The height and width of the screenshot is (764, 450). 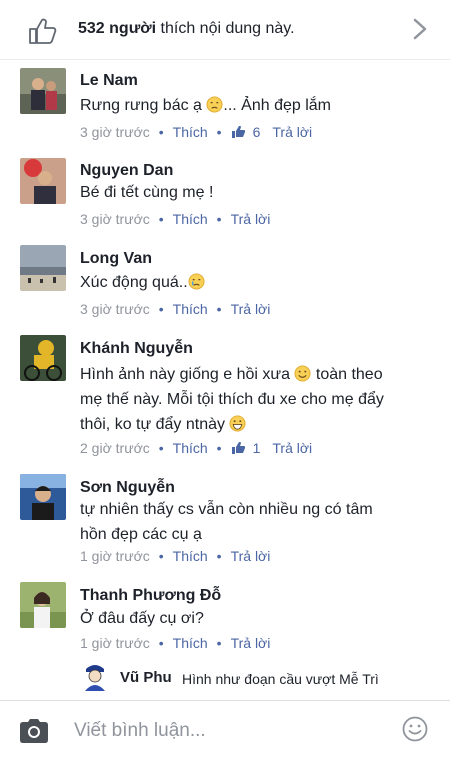 I want to click on comment-time: 2 giờ trước, so click(x=115, y=448).